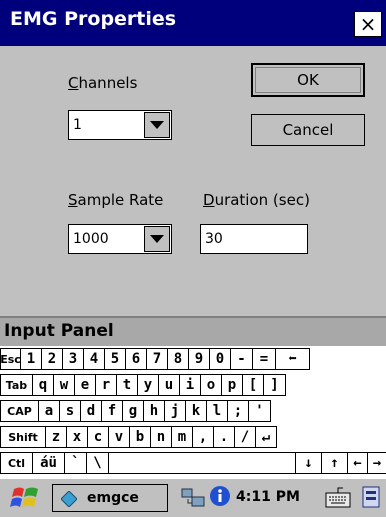 The width and height of the screenshot is (386, 517). Describe the element at coordinates (64, 385) in the screenshot. I see `key-w: w` at that location.